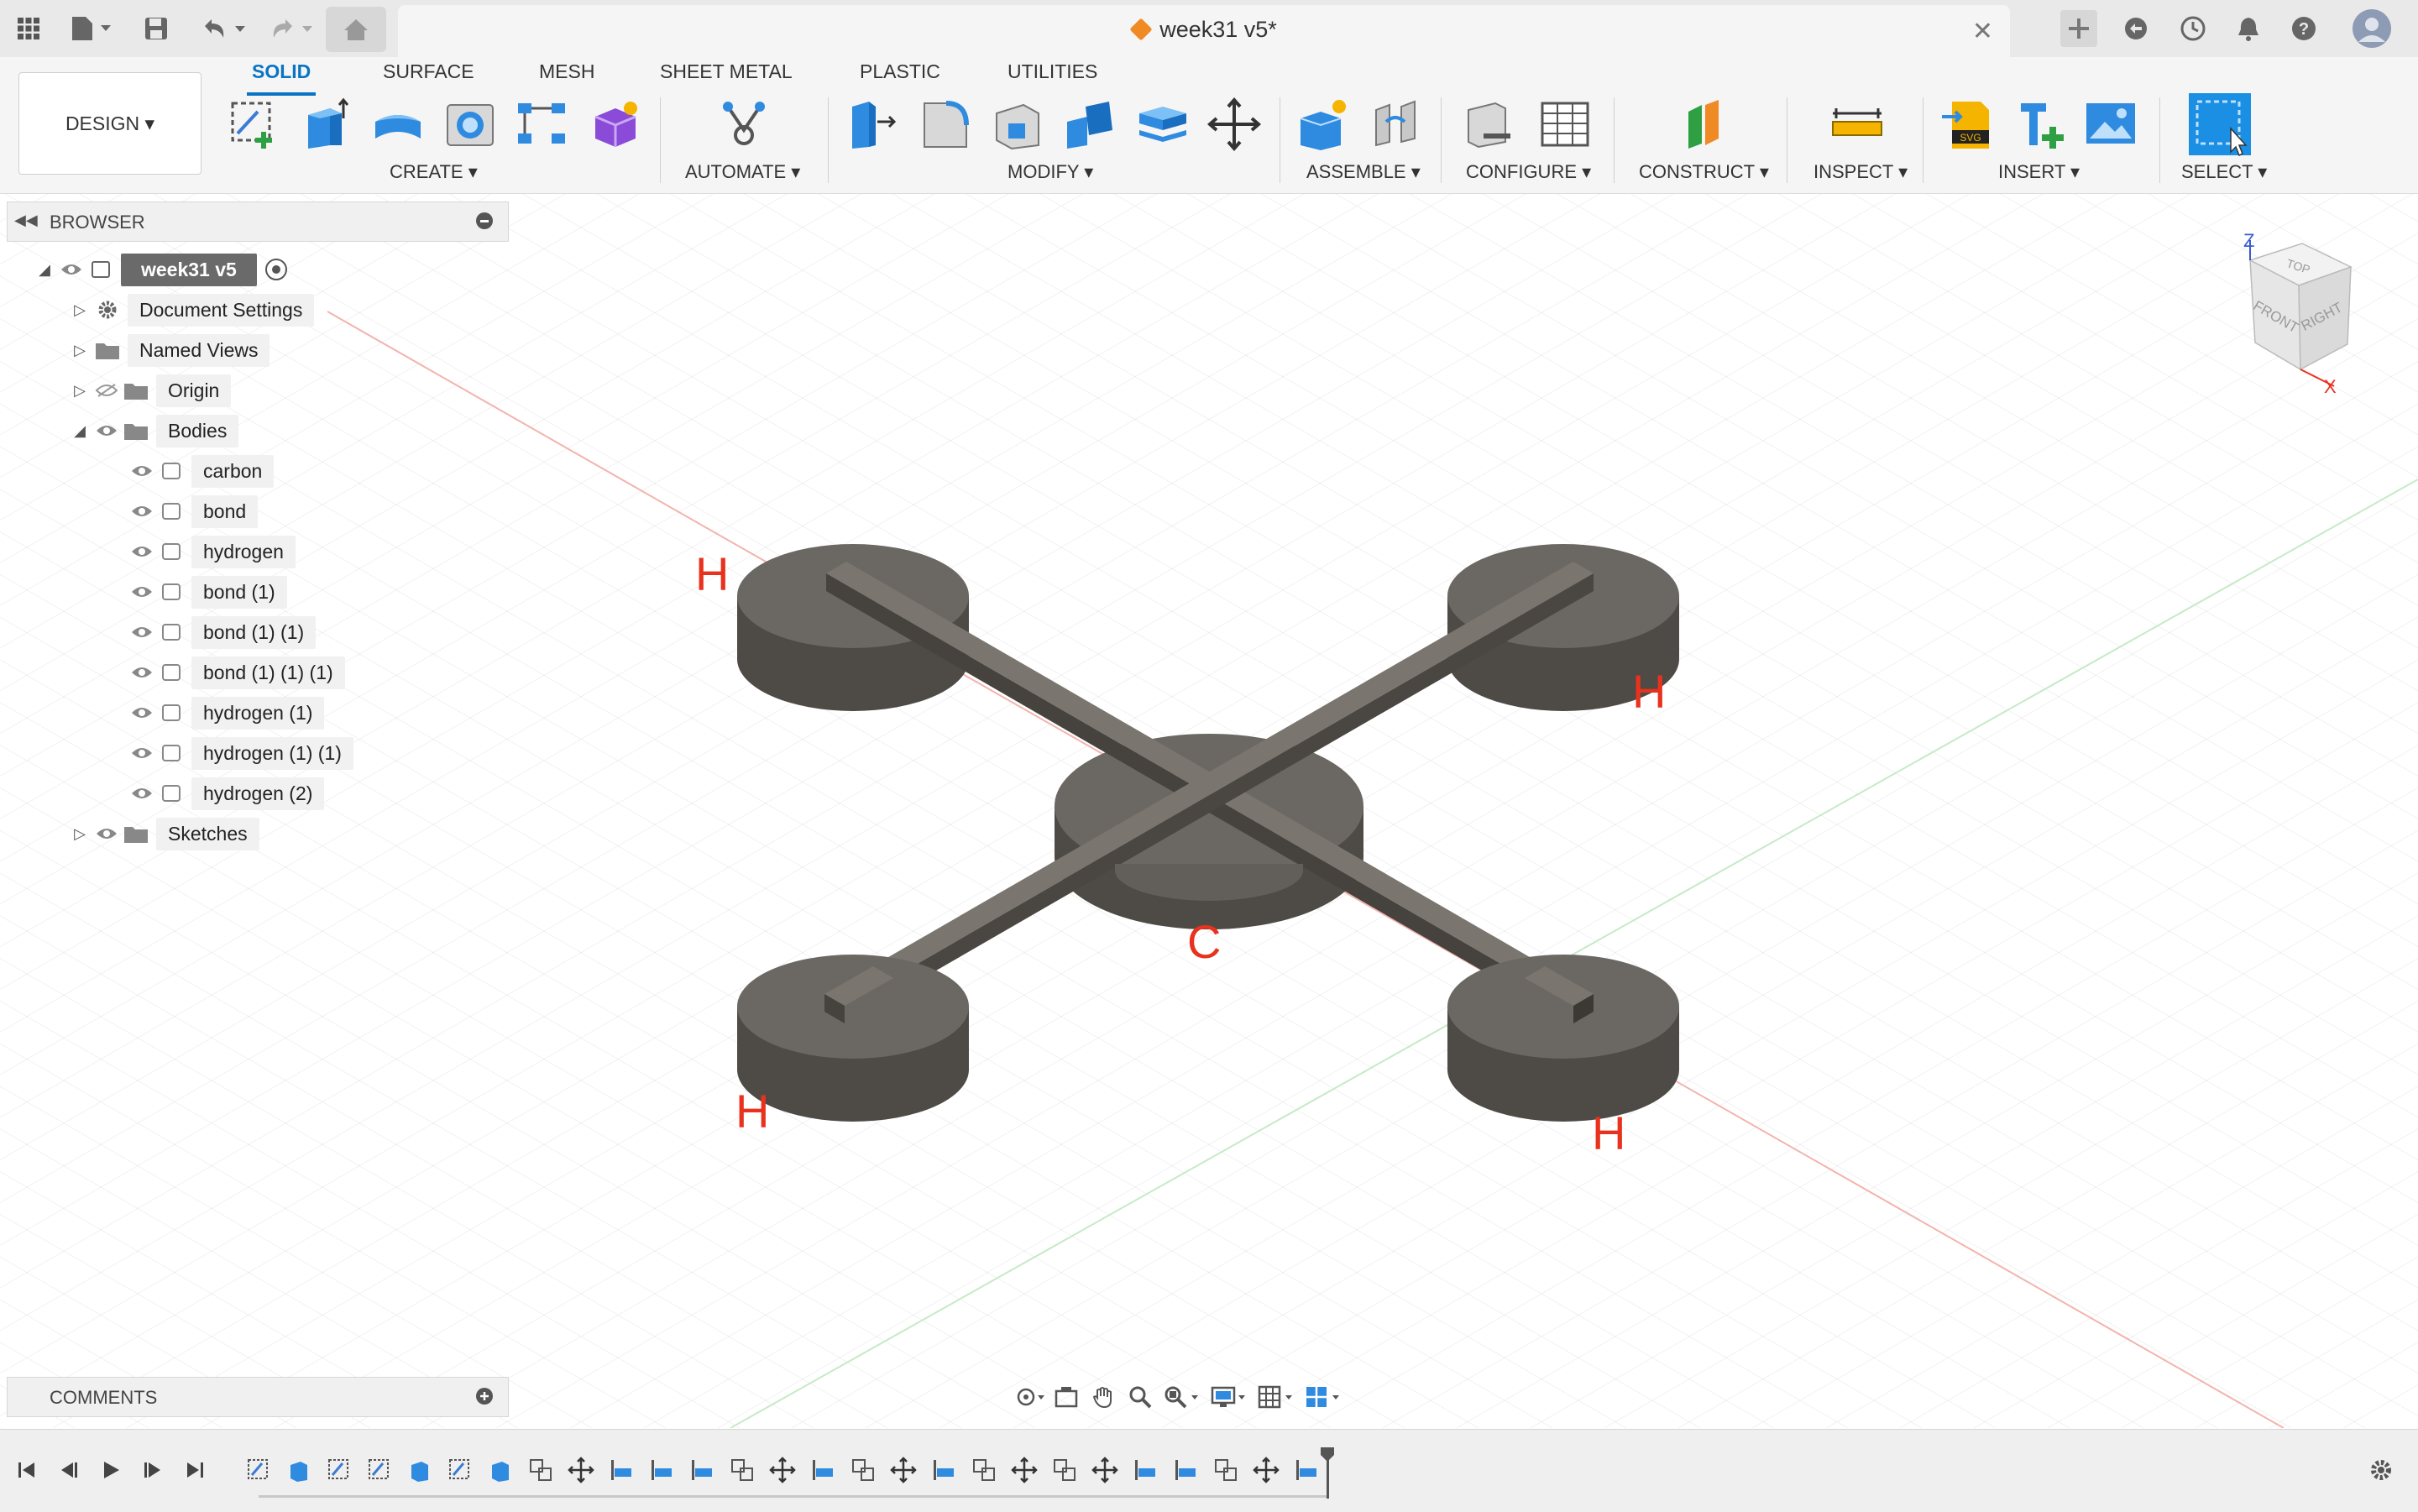 Image resolution: width=2418 pixels, height=1512 pixels. I want to click on automate-menu: AUTOMATE ▾, so click(742, 172).